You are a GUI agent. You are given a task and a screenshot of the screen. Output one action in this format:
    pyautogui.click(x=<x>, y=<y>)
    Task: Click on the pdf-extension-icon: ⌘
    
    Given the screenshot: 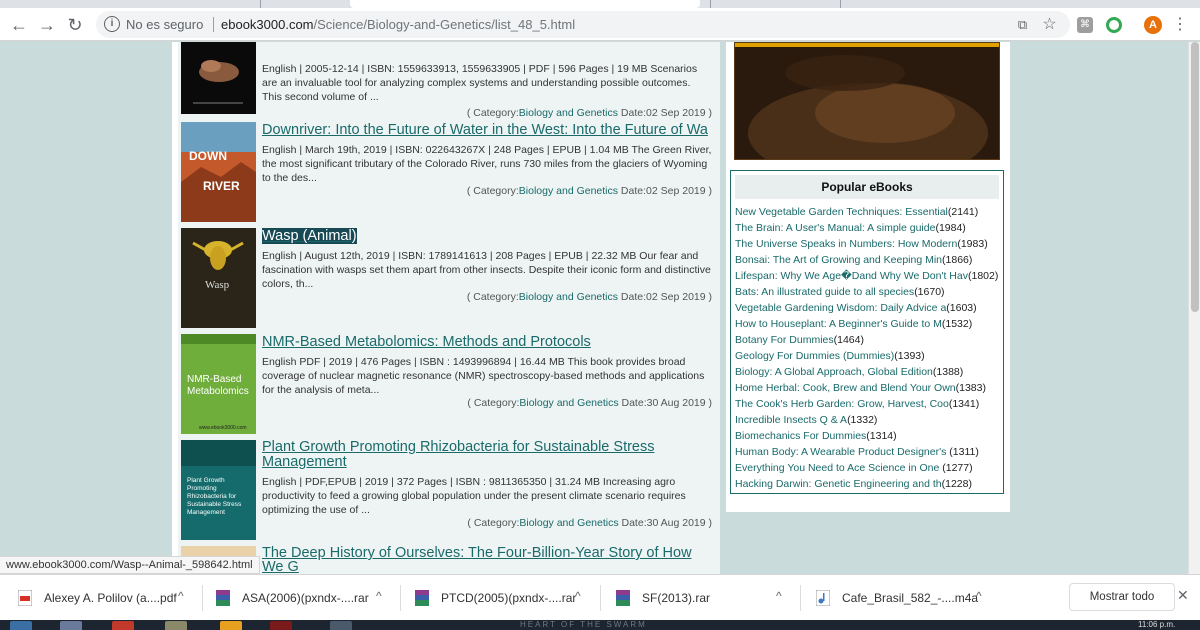 What is the action you would take?
    pyautogui.click(x=1085, y=25)
    